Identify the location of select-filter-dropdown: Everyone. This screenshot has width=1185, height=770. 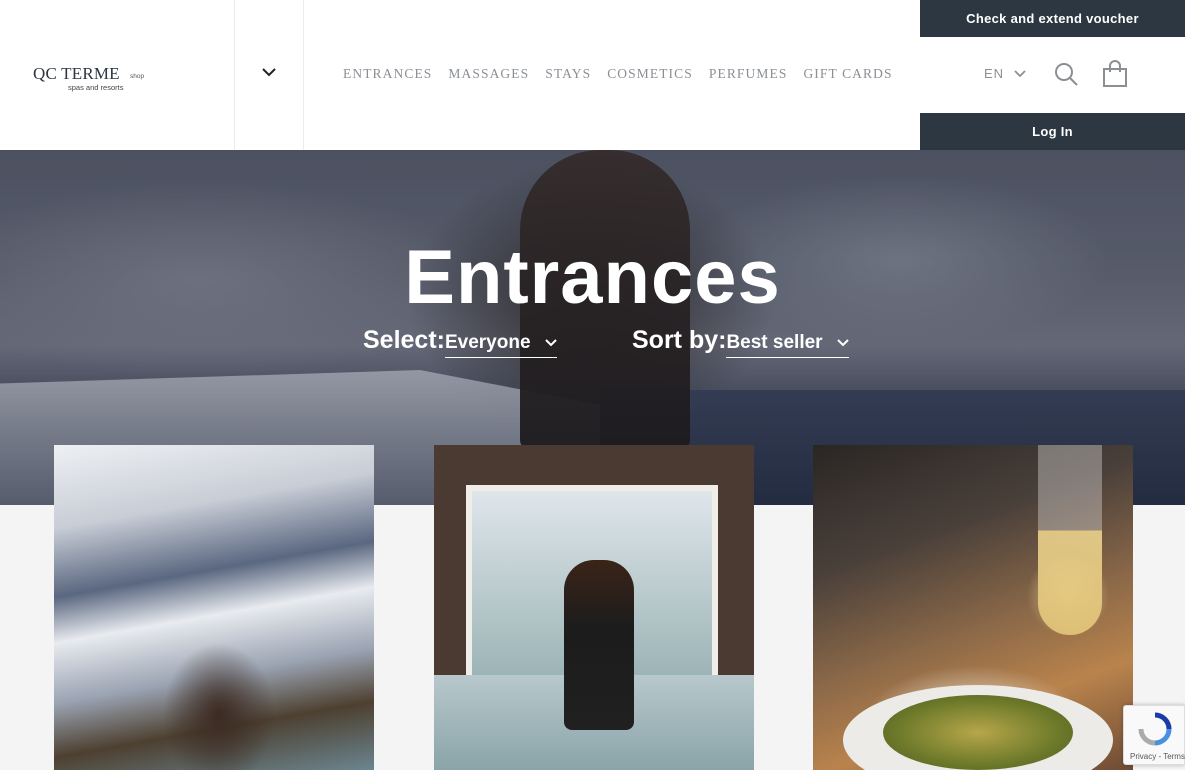
(500, 345).